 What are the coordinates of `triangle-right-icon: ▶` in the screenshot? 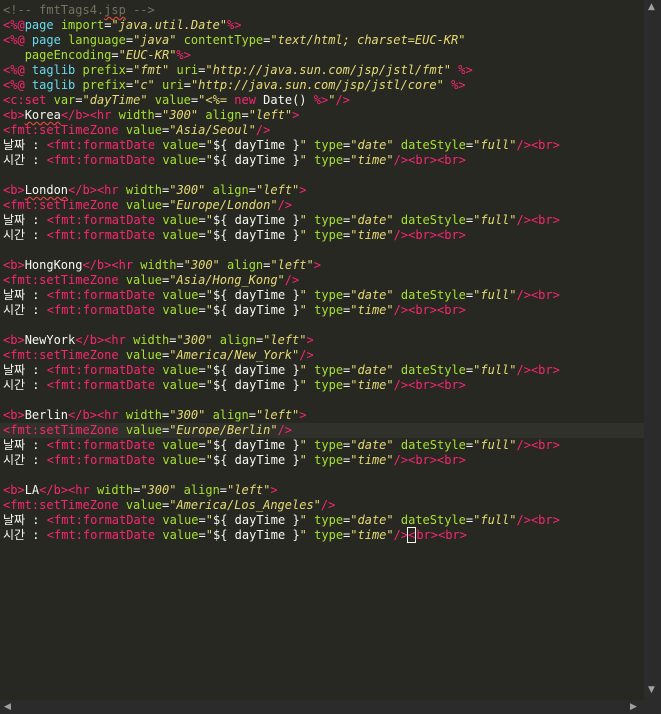 It's located at (633, 707).